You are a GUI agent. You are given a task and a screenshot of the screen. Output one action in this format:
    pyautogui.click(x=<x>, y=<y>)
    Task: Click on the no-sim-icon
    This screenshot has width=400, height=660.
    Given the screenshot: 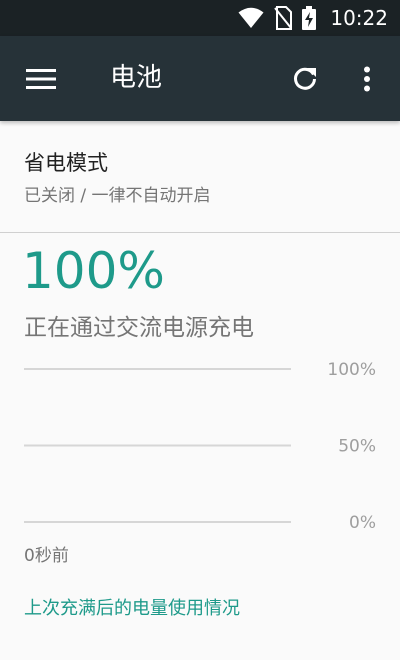 What is the action you would take?
    pyautogui.click(x=283, y=18)
    